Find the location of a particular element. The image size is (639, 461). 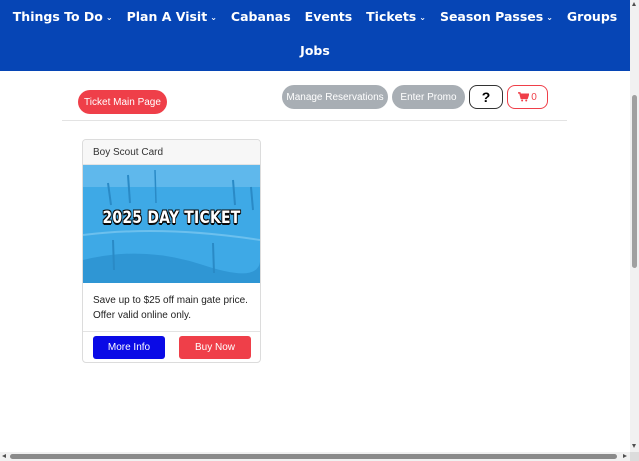

more-info-button: More Info is located at coordinates (129, 347).